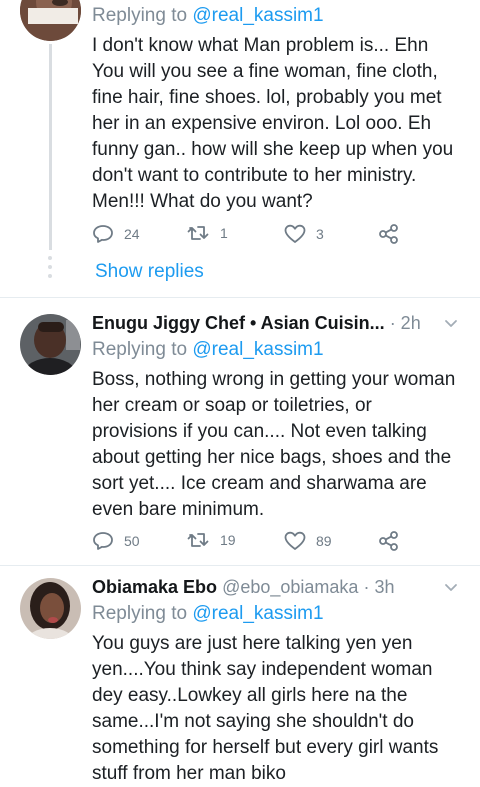 This screenshot has width=480, height=787. What do you see at coordinates (50, 147) in the screenshot?
I see `thread-line` at bounding box center [50, 147].